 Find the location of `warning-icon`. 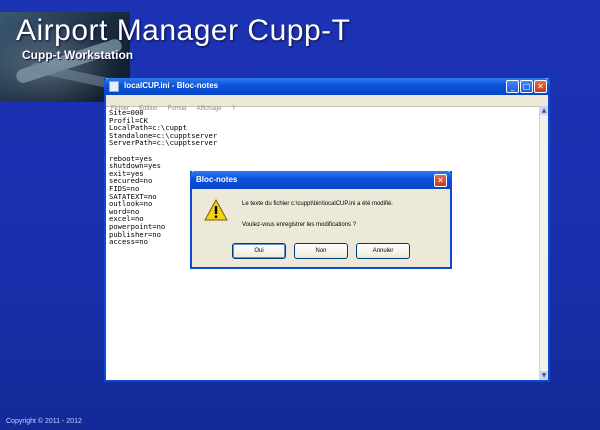

warning-icon is located at coordinates (216, 210).